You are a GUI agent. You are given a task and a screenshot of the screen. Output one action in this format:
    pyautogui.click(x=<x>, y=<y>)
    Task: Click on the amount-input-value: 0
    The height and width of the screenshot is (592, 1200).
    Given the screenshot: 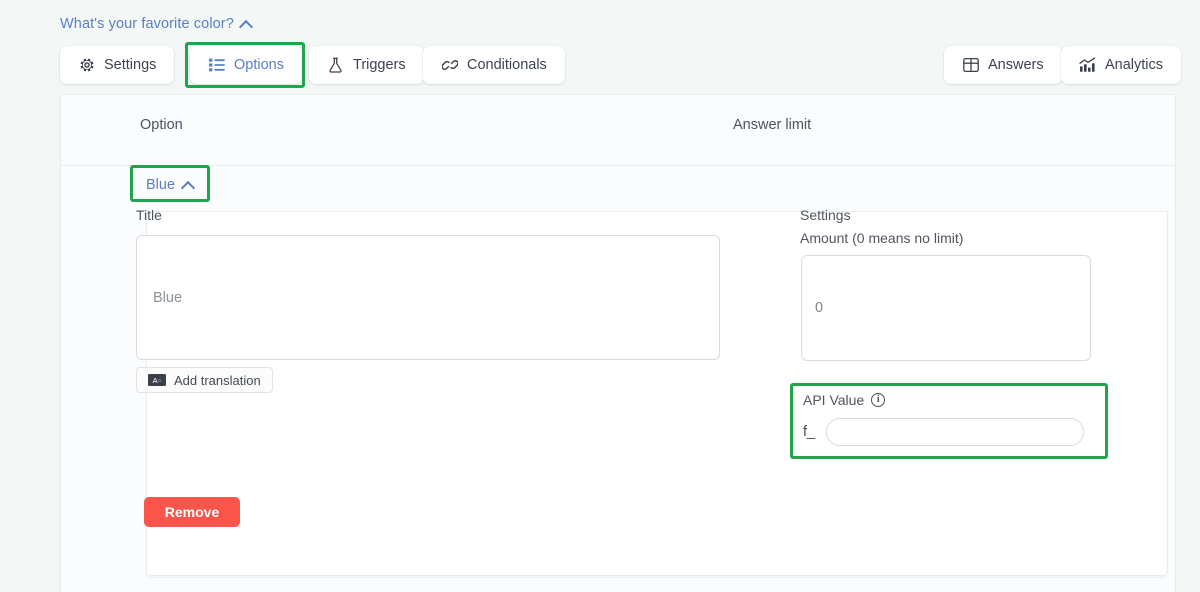 What is the action you would take?
    pyautogui.click(x=819, y=308)
    